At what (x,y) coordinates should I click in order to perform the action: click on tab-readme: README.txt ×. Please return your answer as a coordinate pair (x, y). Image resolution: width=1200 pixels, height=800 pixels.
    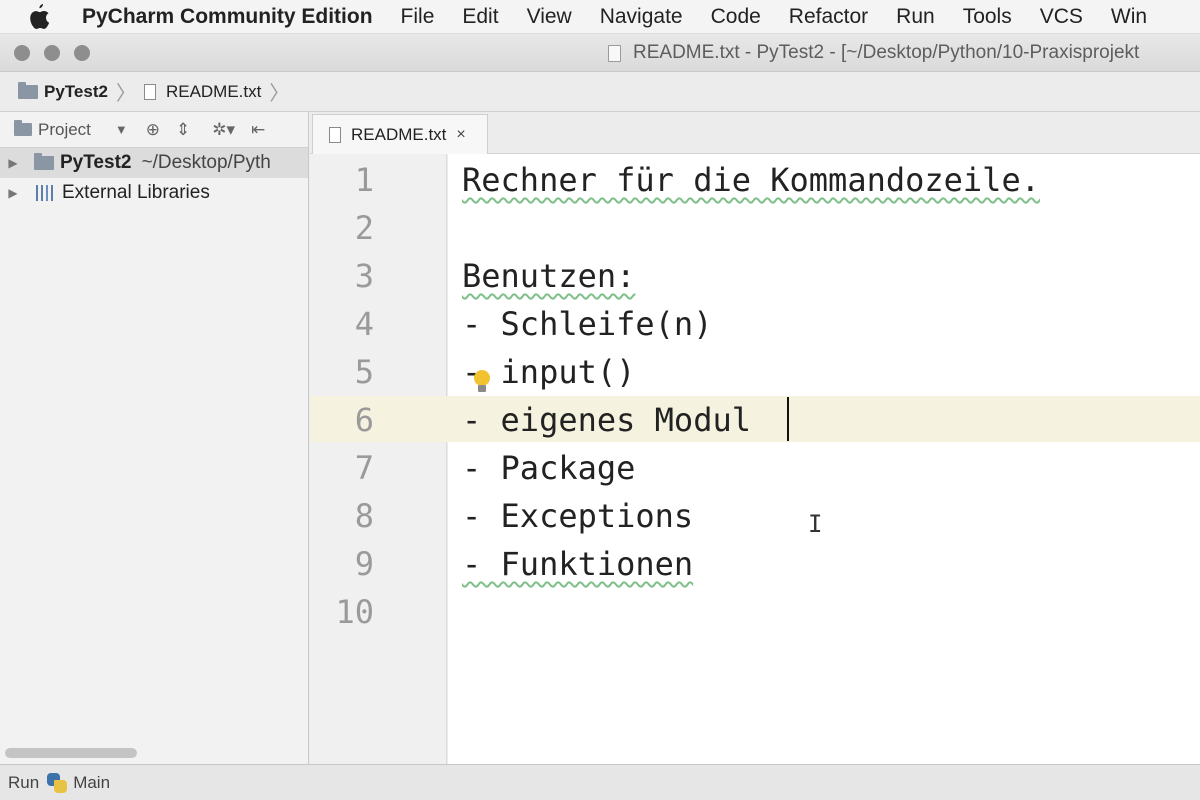
    Looking at the image, I should click on (400, 134).